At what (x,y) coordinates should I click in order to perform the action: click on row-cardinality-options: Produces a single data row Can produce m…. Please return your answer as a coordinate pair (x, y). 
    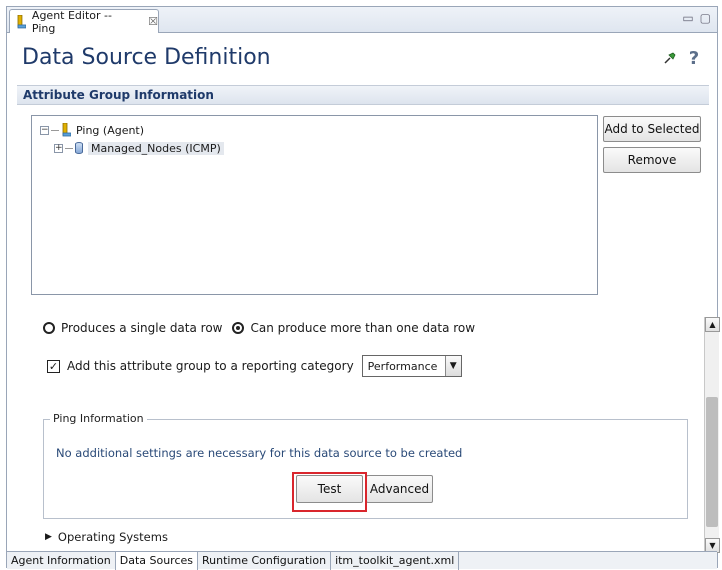
    Looking at the image, I should click on (259, 328).